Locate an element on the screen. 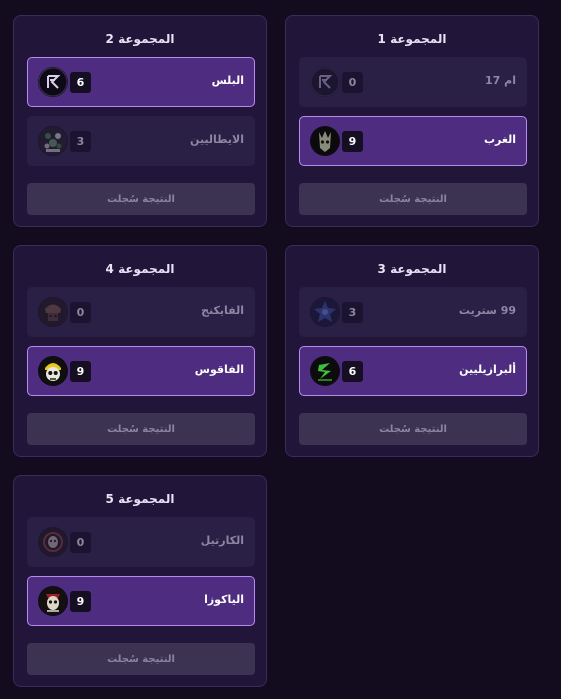 The image size is (561, 699). yellow-skull-logo-icon is located at coordinates (53, 371).